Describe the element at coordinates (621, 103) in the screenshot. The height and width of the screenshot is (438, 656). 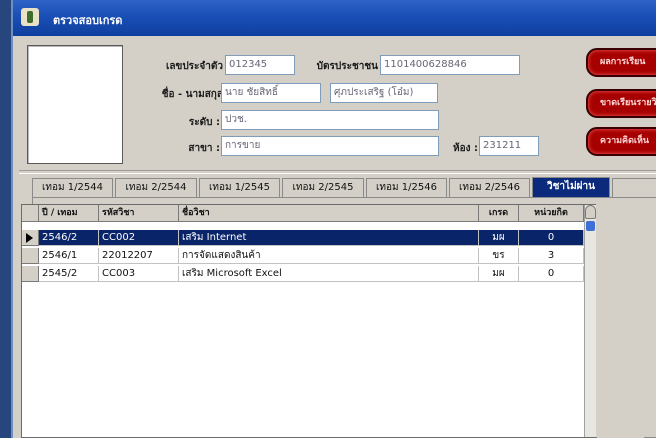
I see `missing-classes-button: ขาดเรียนรายวิชา` at that location.